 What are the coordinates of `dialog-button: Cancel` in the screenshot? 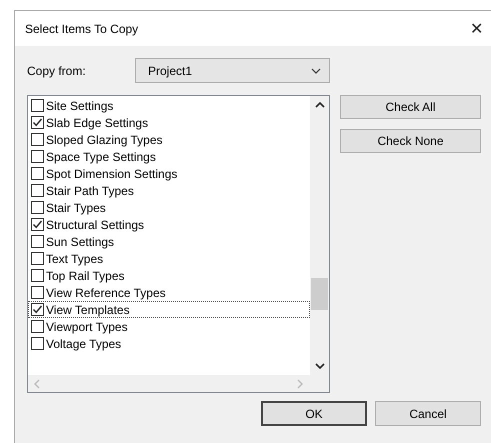 It's located at (428, 413).